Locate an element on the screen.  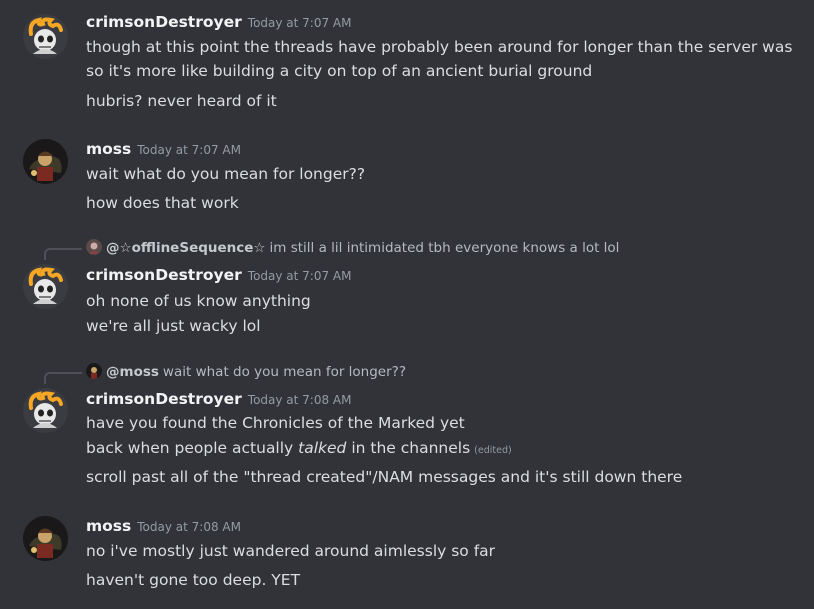
message-text-italic: talked is located at coordinates (322, 448).